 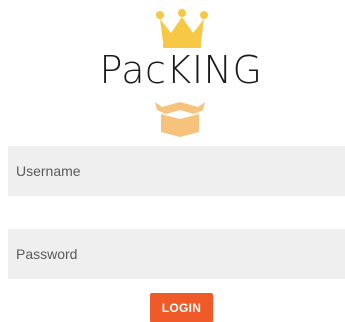 What do you see at coordinates (181, 307) in the screenshot?
I see `login-button: LOGIN` at bounding box center [181, 307].